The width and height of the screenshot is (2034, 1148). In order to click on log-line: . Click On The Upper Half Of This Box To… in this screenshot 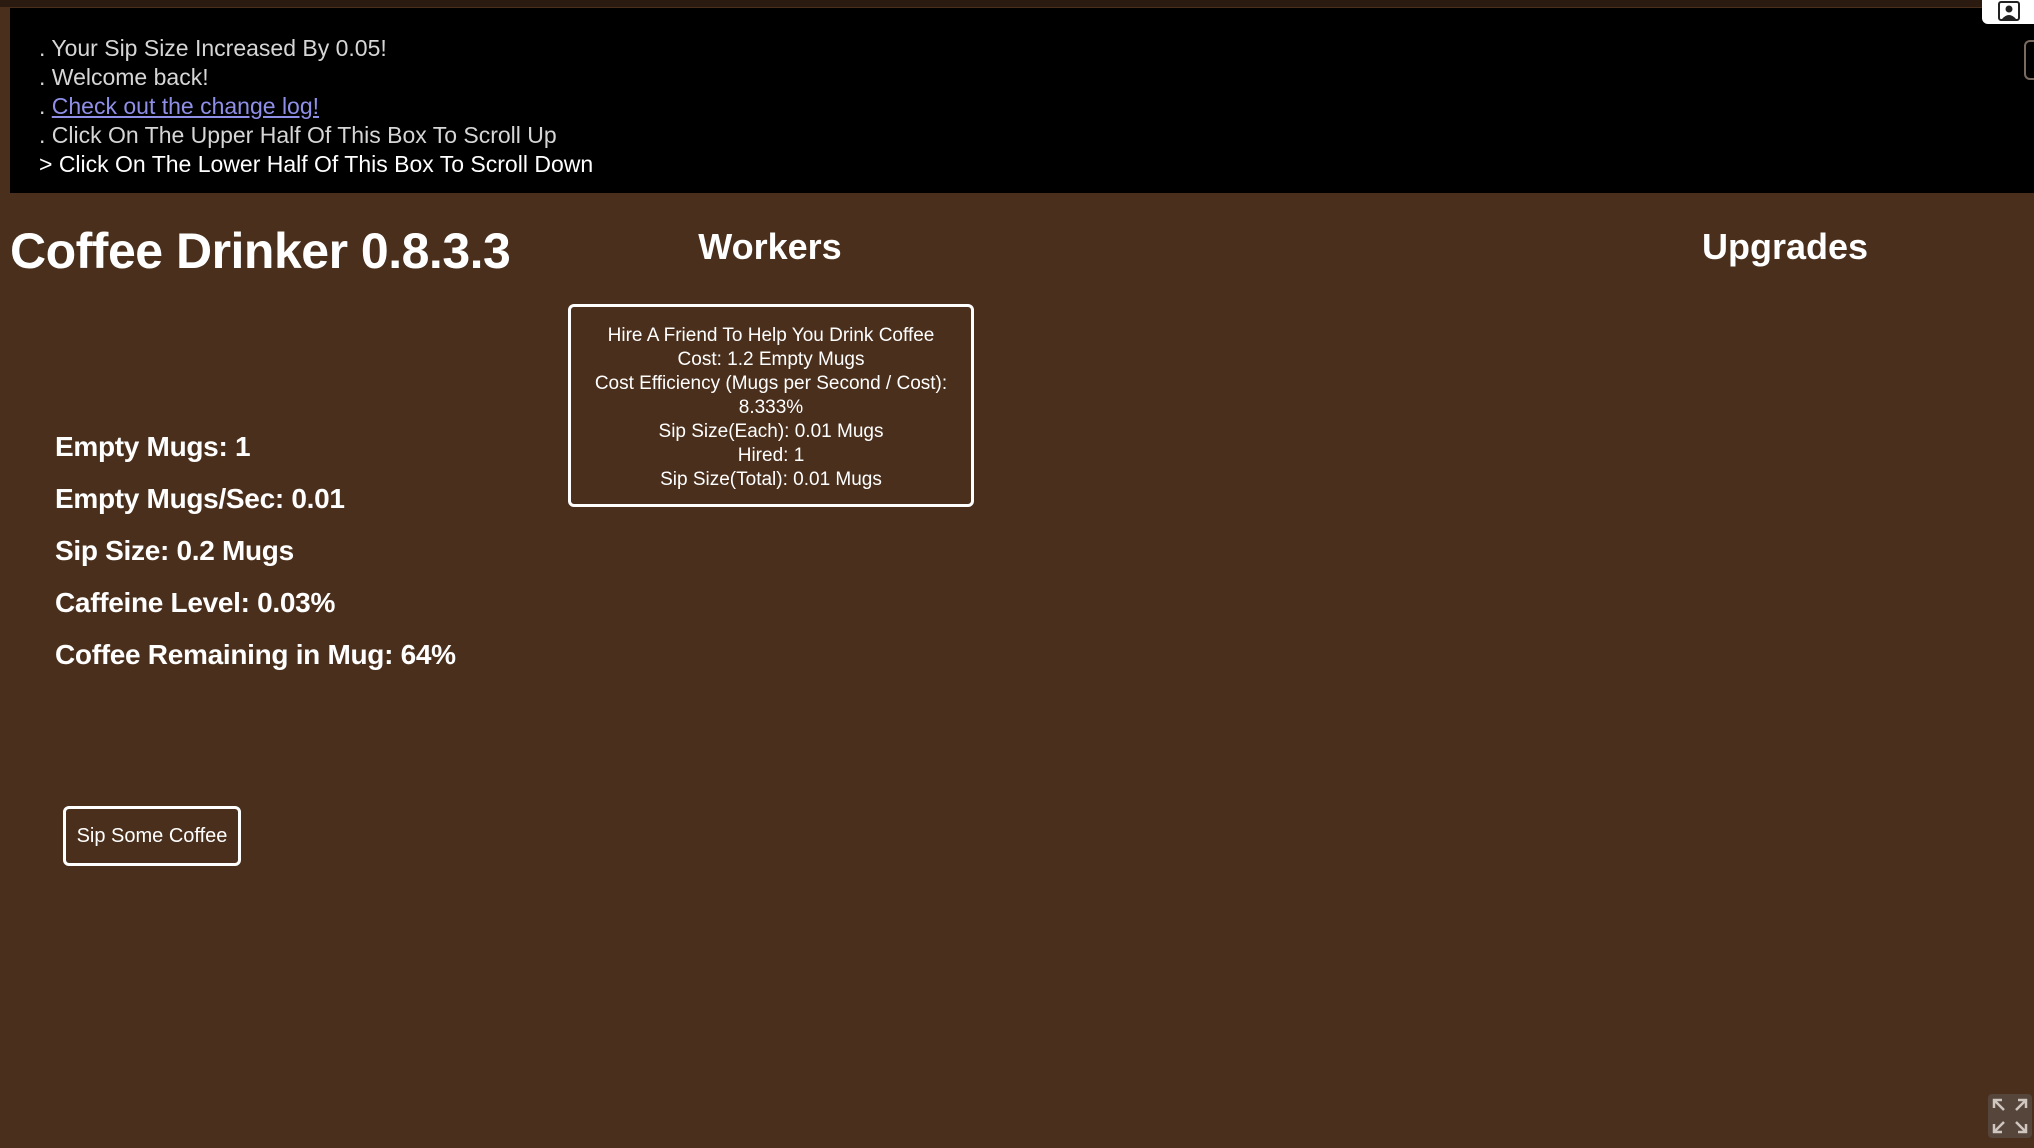, I will do `click(298, 135)`.